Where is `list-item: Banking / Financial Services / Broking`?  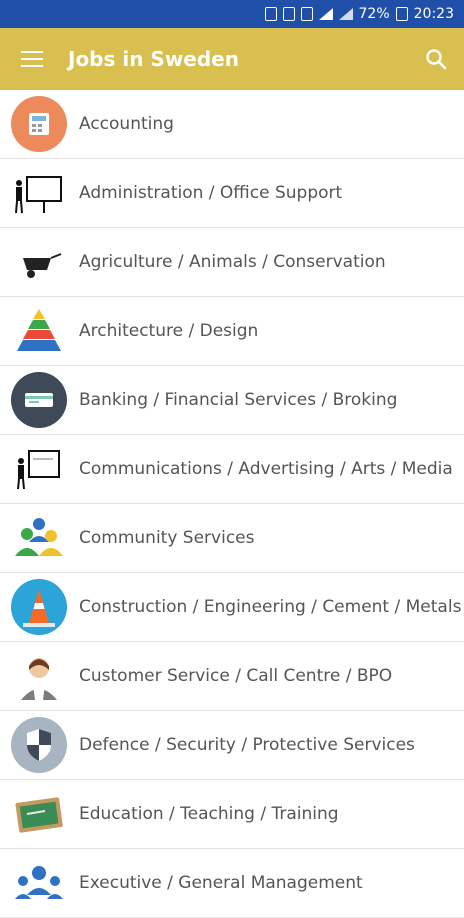
list-item: Banking / Financial Services / Broking is located at coordinates (232, 400).